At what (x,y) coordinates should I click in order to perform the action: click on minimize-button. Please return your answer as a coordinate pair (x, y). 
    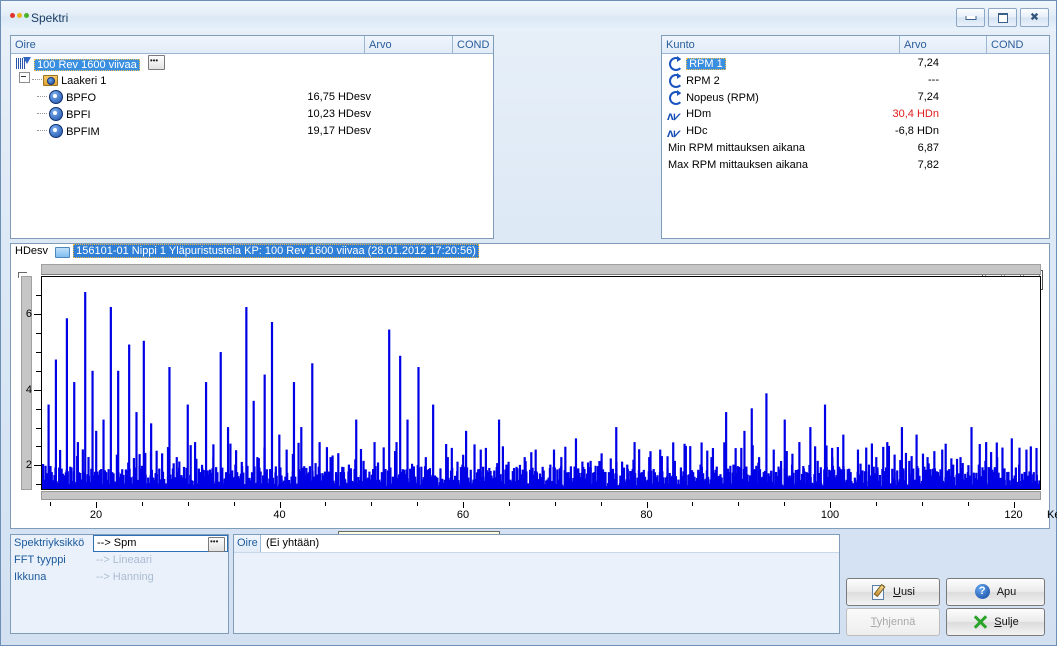
    Looking at the image, I should click on (970, 17).